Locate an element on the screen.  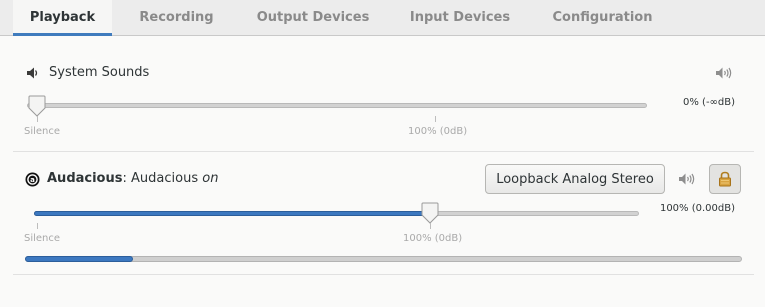
system-sounds-title: System Sounds is located at coordinates (99, 72).